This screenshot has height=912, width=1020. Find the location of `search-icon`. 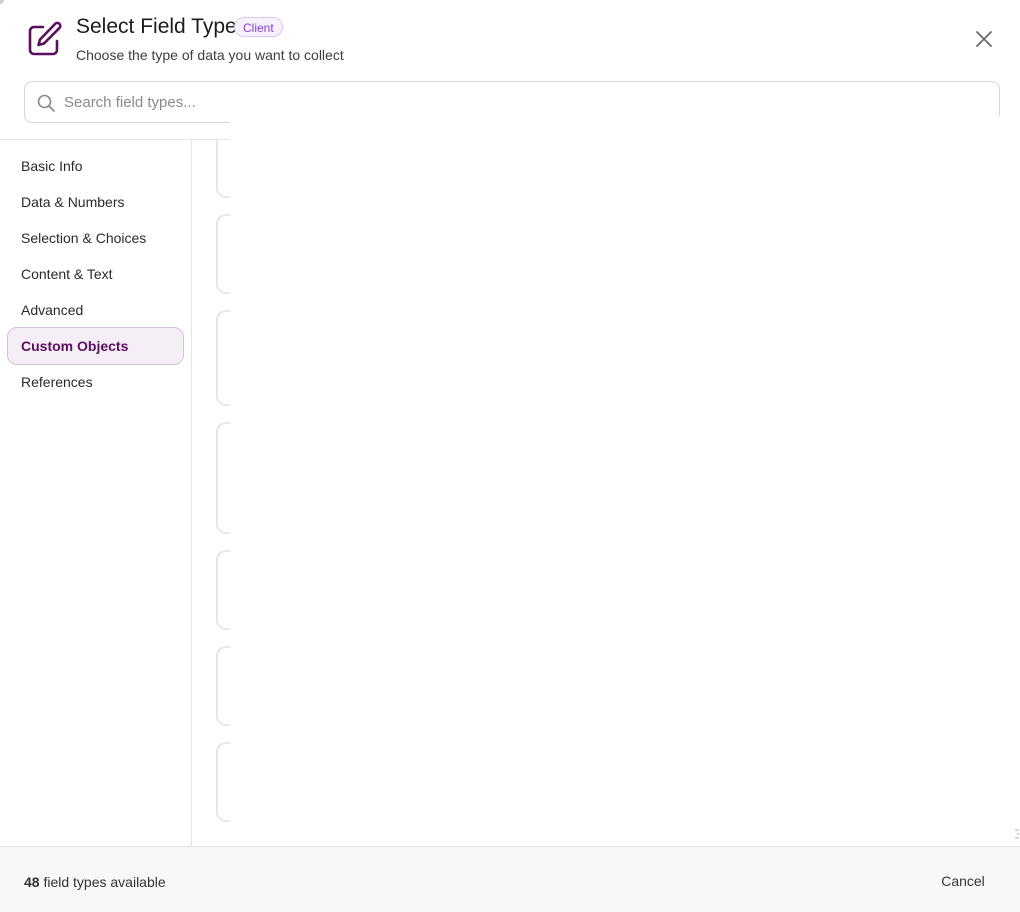

search-icon is located at coordinates (46, 103).